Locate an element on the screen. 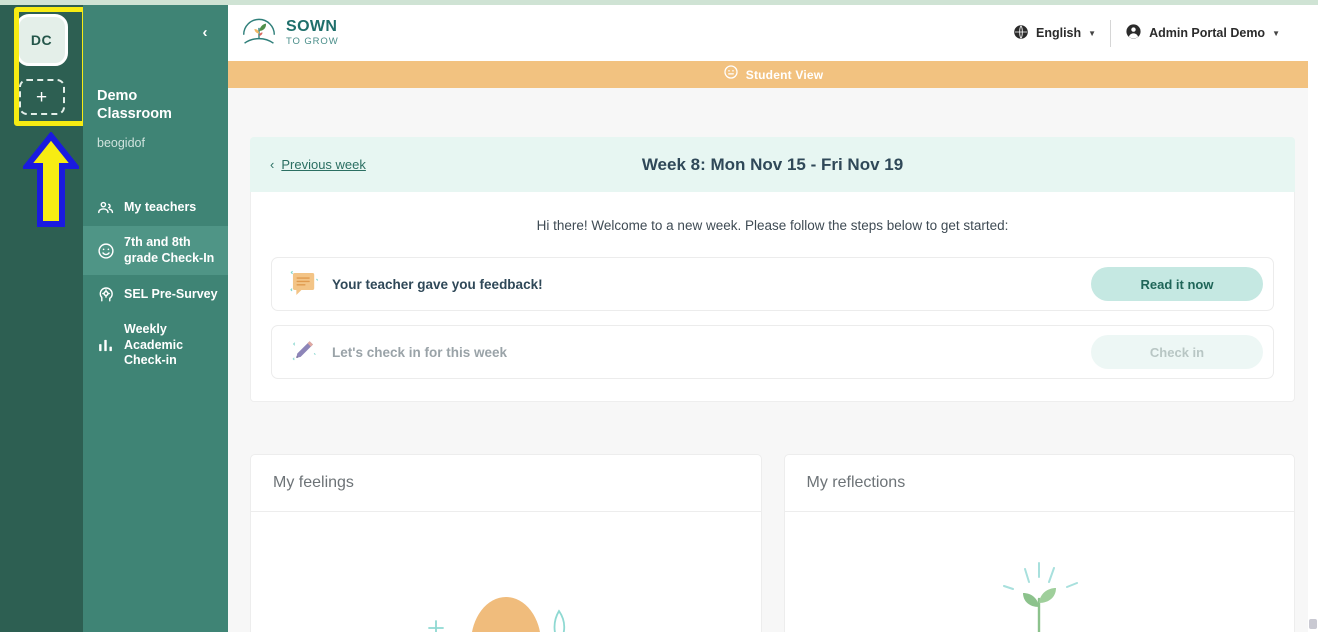 The image size is (1318, 632). check-in-label: Check in is located at coordinates (1177, 352).